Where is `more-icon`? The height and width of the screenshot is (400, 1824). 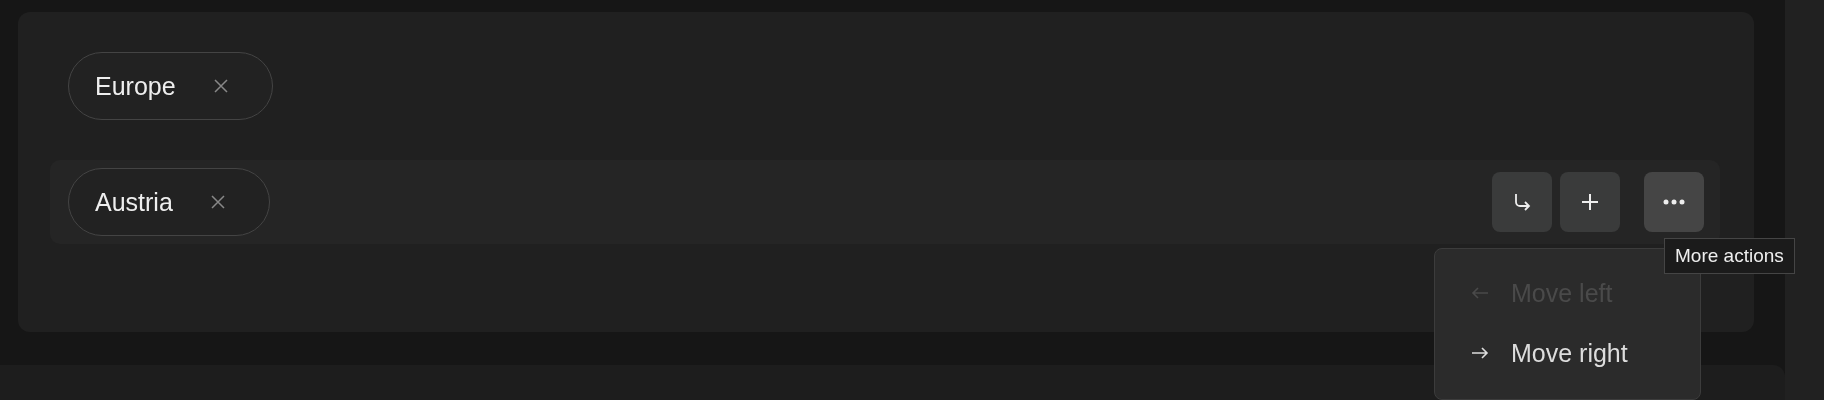 more-icon is located at coordinates (1674, 202).